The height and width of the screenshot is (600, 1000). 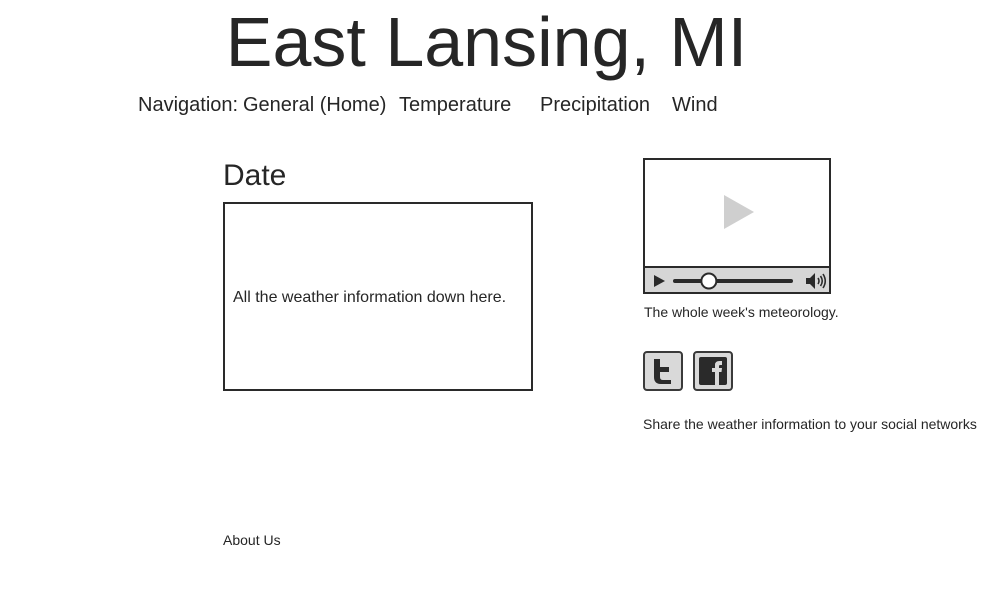 I want to click on weather-info-text: All the weather information down here., so click(x=370, y=297).